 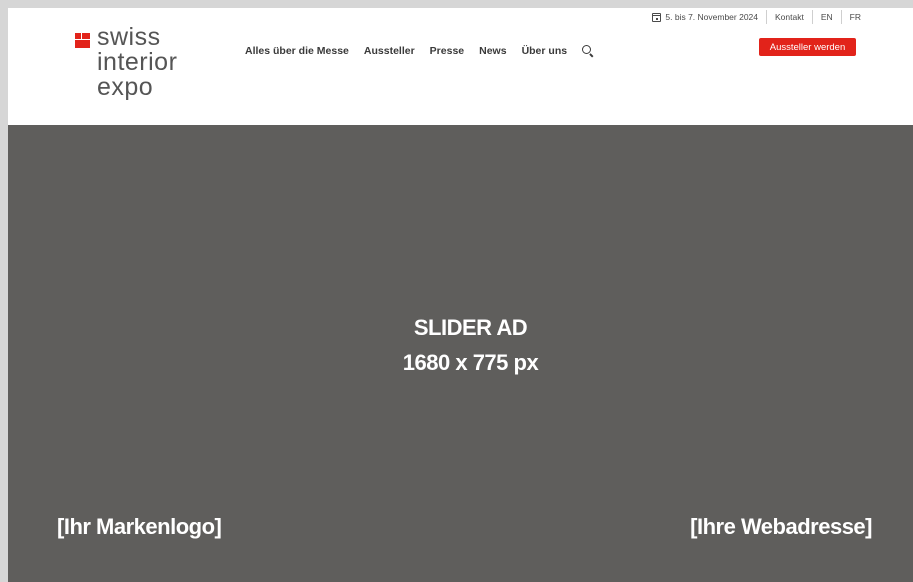 What do you see at coordinates (447, 51) in the screenshot?
I see `nav-item-presse: Presse` at bounding box center [447, 51].